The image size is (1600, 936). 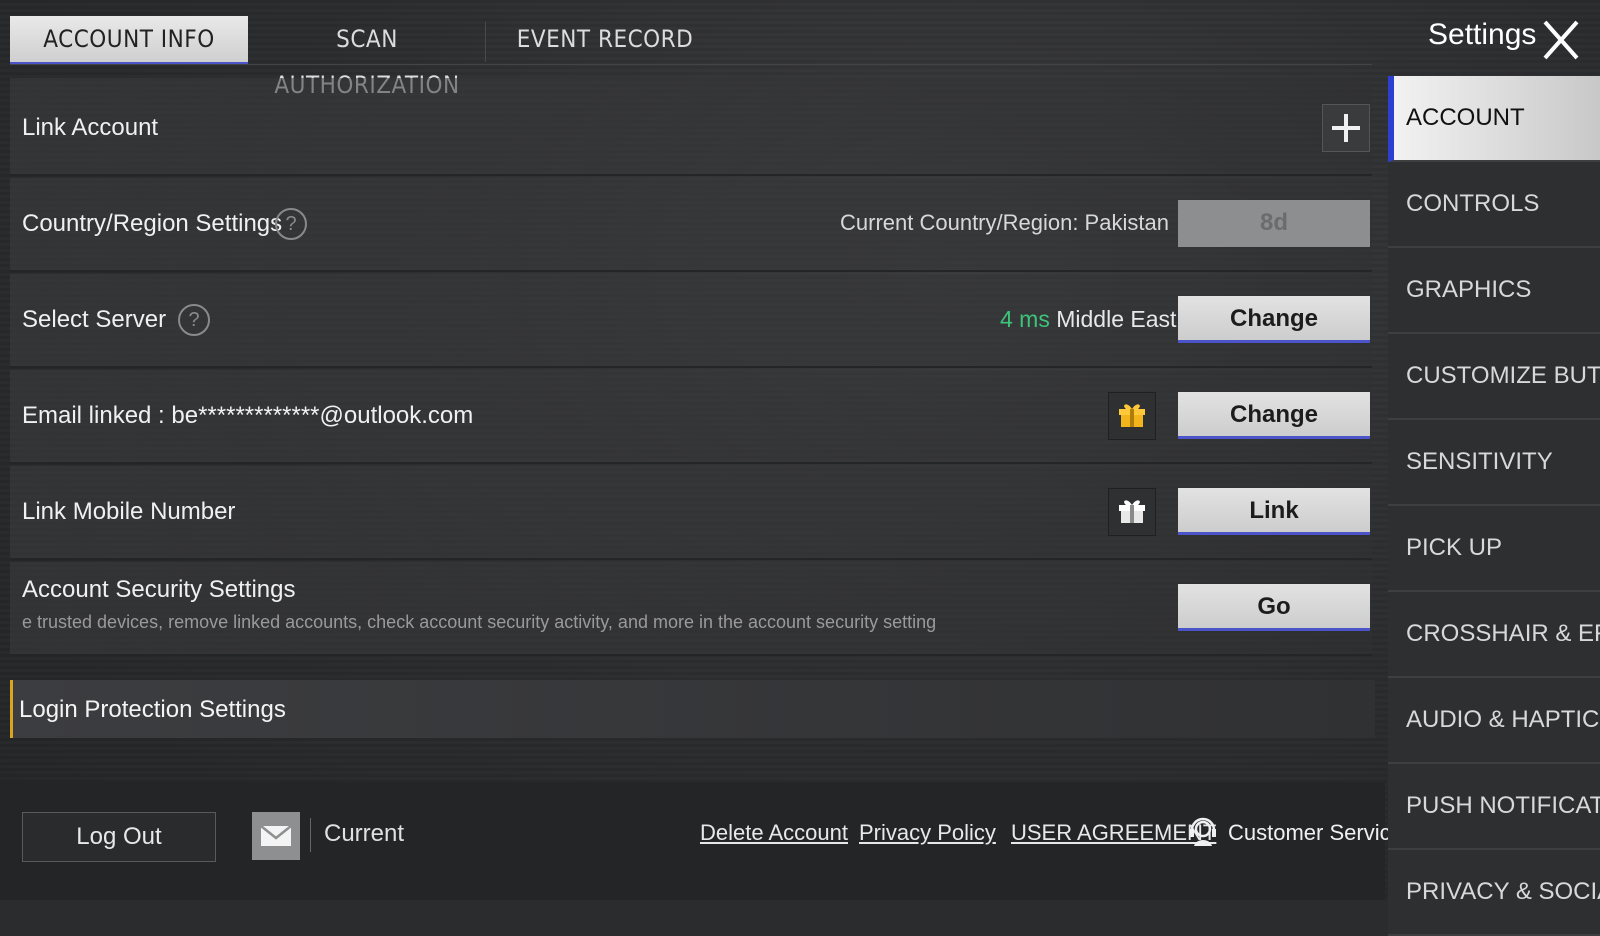 I want to click on sidebar-item-controls: CONTROLS, so click(x=1494, y=205).